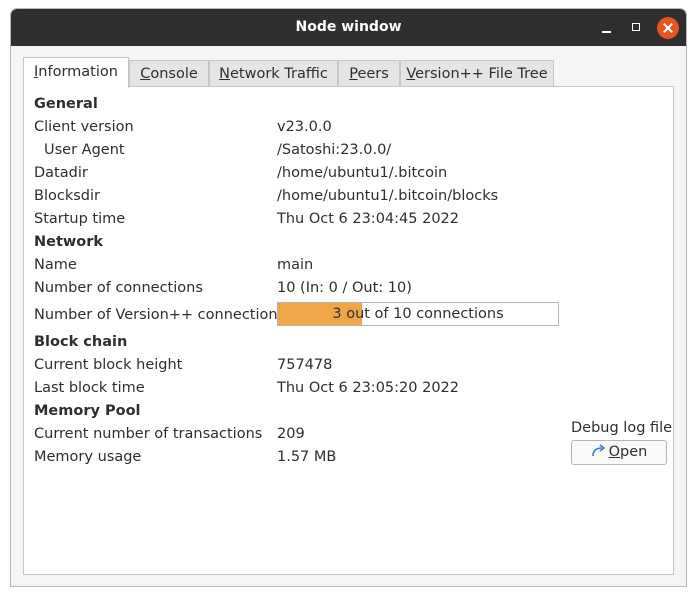 This screenshot has height=597, width=697. I want to click on blocksdir-value: /home/ubuntu1/.bitcoin/blocks, so click(387, 196).